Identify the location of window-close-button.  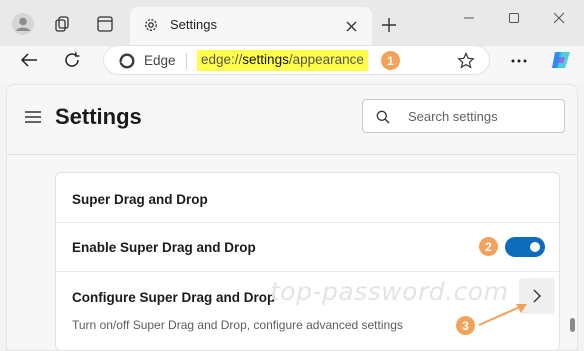
(559, 18).